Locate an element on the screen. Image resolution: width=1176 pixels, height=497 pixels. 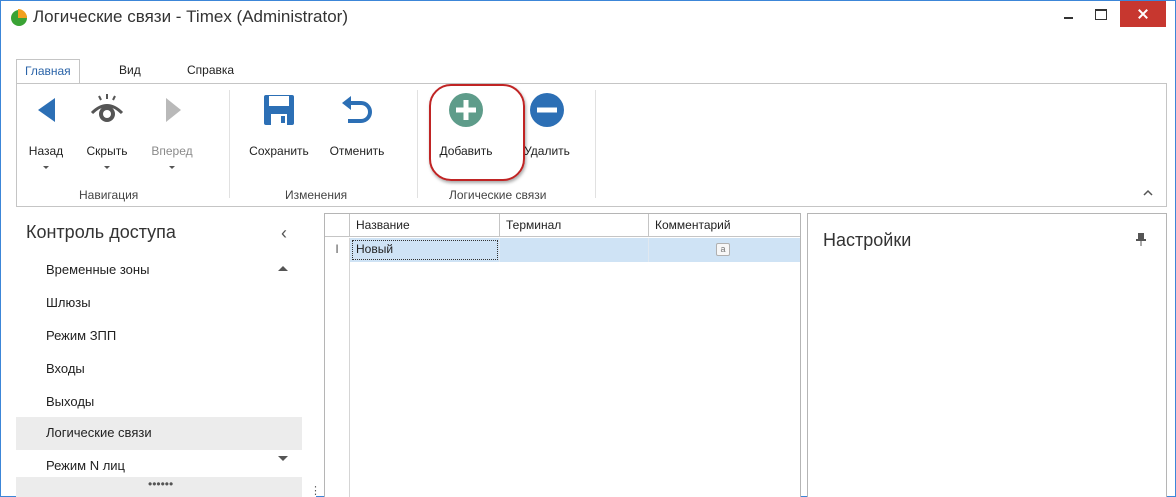
tab-help: Справка is located at coordinates (210, 71).